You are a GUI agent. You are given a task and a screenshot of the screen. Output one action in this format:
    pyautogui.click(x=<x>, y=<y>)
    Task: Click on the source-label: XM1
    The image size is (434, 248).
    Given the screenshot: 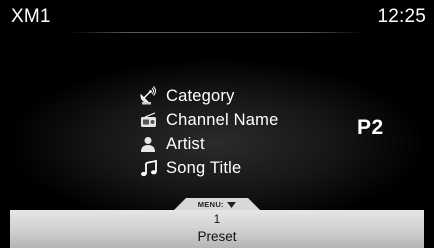 What is the action you would take?
    pyautogui.click(x=31, y=16)
    